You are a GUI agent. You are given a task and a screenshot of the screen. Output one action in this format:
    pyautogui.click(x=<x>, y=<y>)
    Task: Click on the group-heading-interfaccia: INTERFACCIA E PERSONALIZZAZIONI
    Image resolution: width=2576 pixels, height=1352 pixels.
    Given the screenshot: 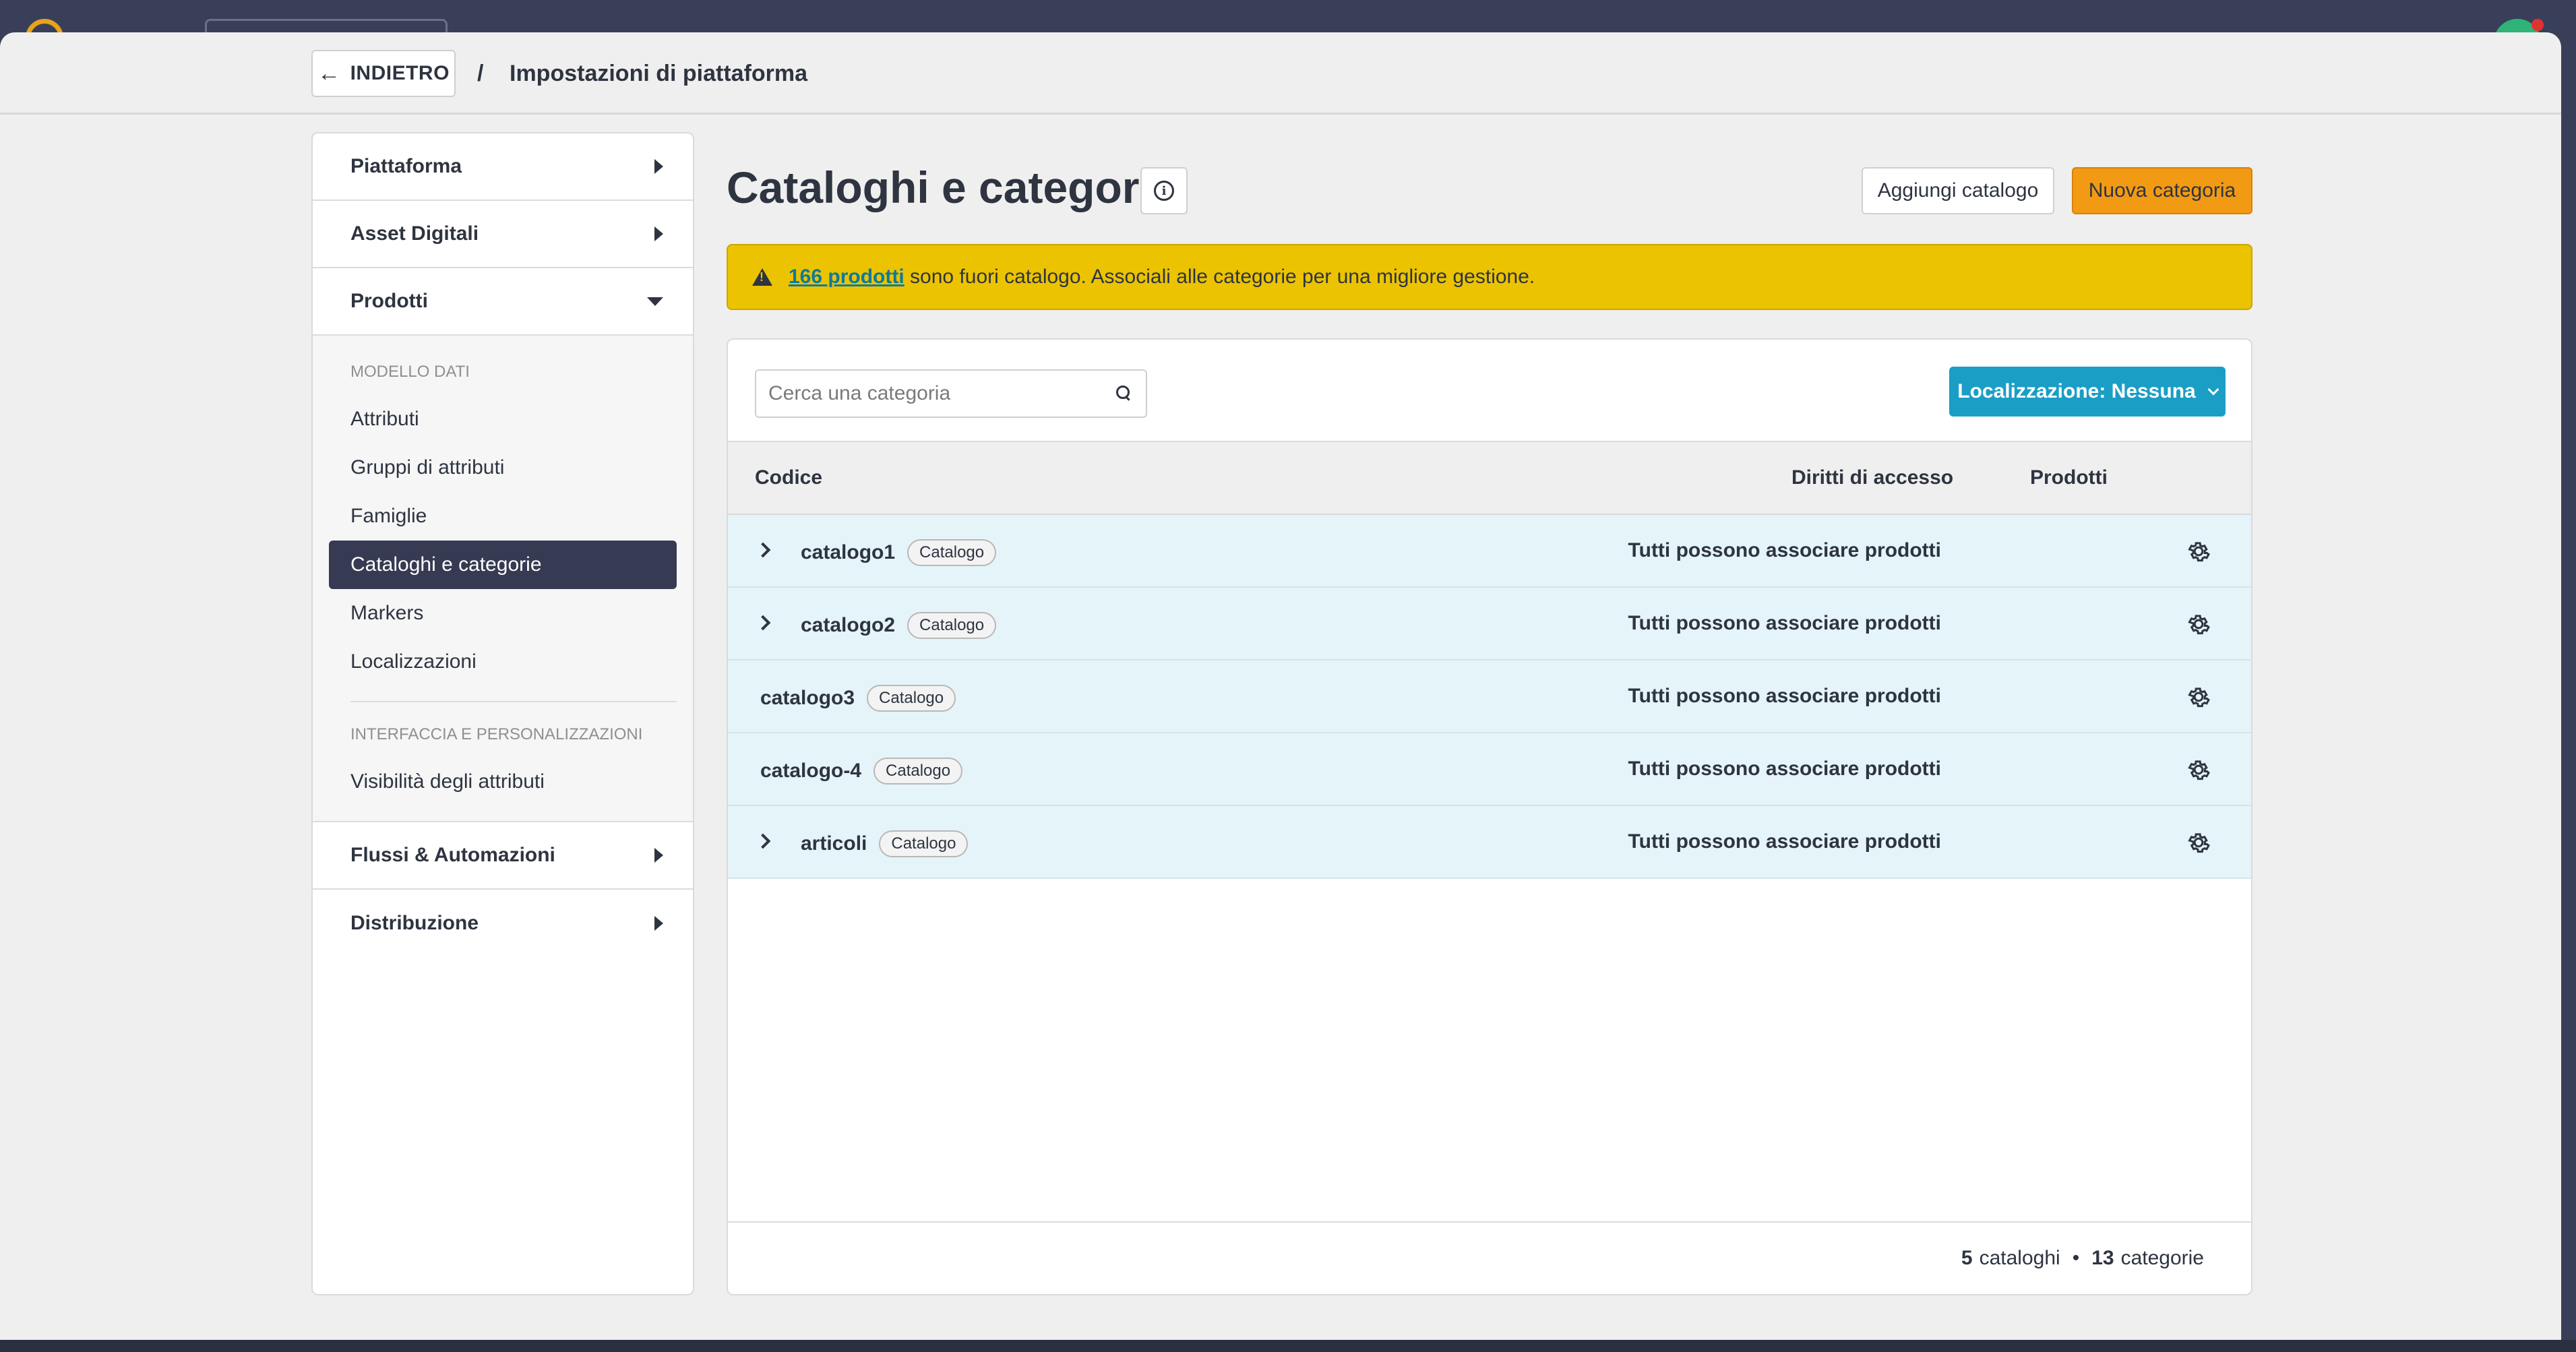 What is the action you would take?
    pyautogui.click(x=497, y=734)
    